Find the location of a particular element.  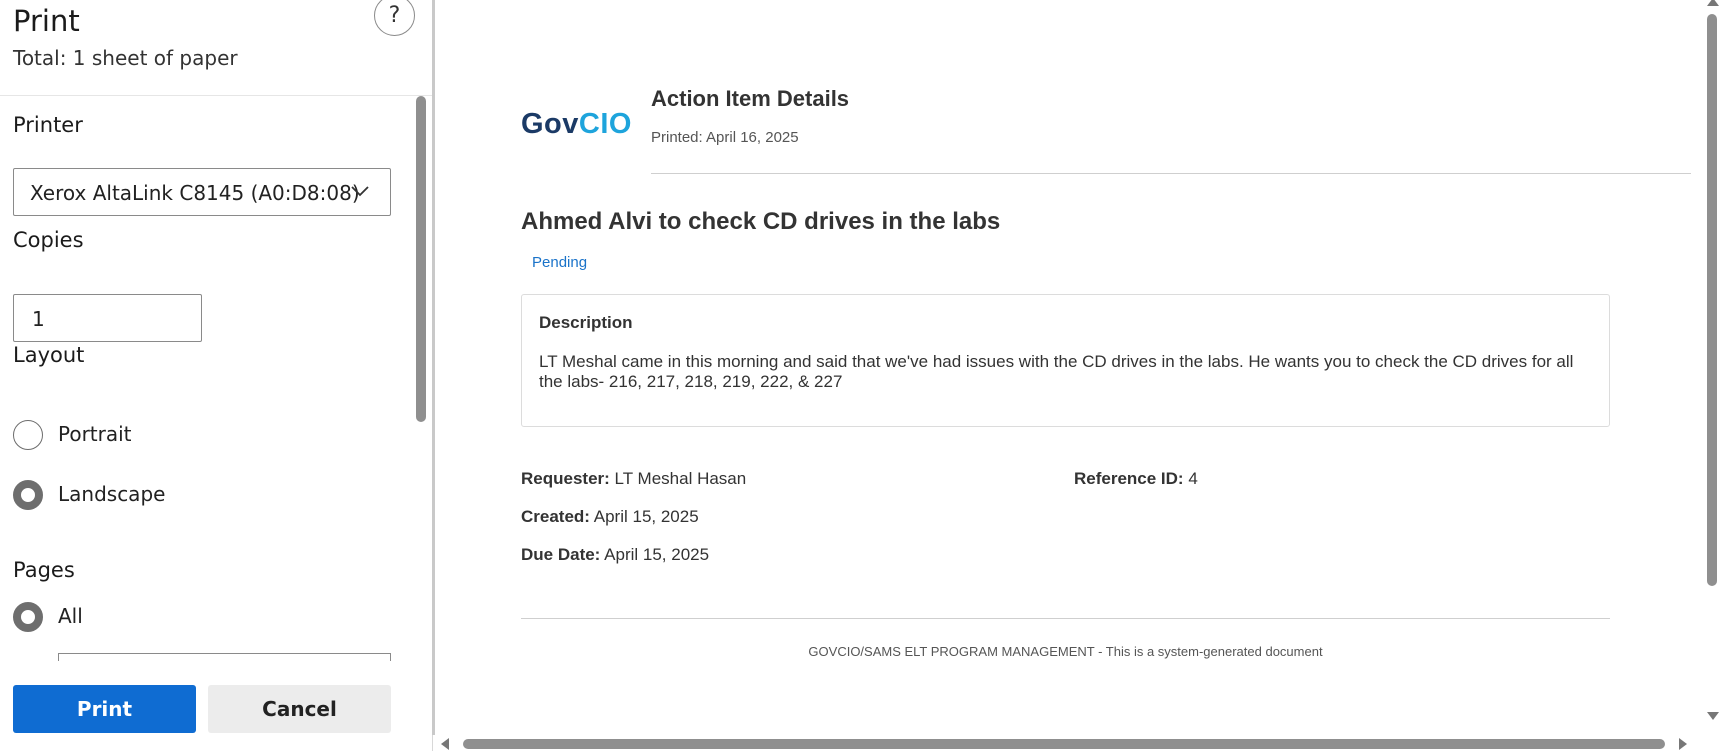

govcio-logo: GovCIO is located at coordinates (576, 124).